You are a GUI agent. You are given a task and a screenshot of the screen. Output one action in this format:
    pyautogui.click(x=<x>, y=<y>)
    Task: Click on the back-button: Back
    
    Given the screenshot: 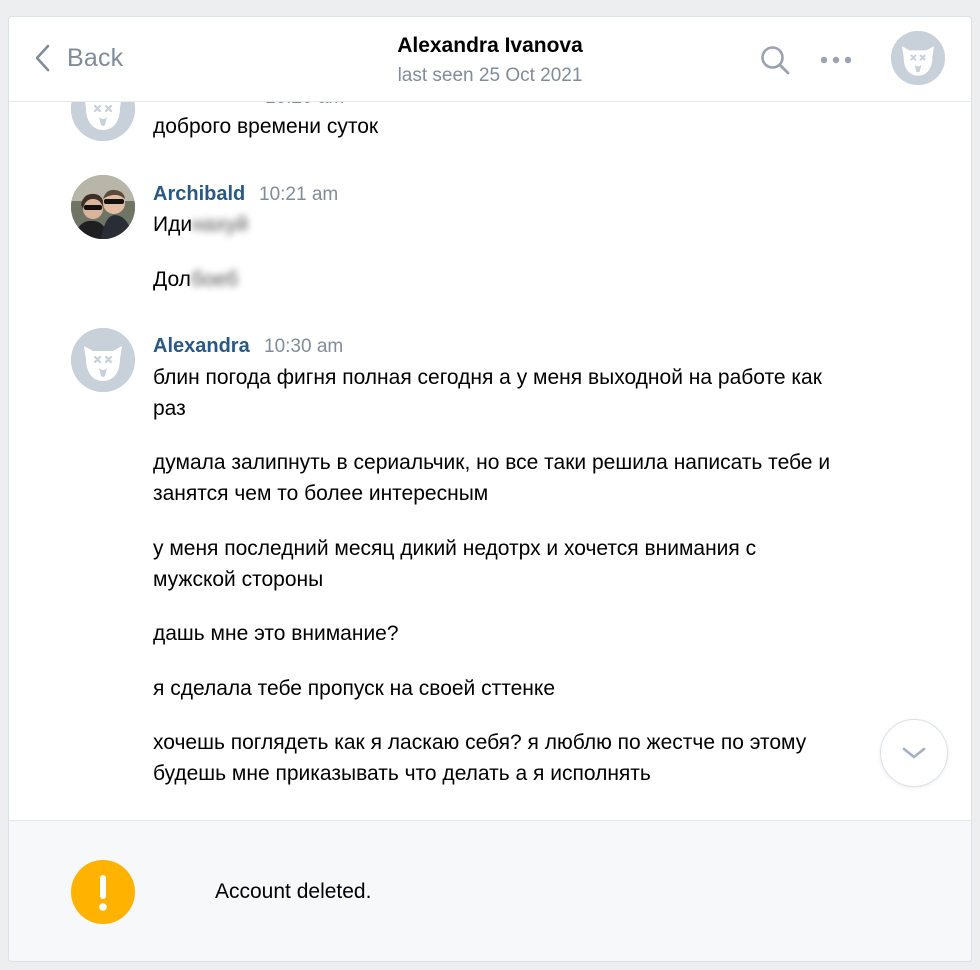 What is the action you would take?
    pyautogui.click(x=78, y=58)
    